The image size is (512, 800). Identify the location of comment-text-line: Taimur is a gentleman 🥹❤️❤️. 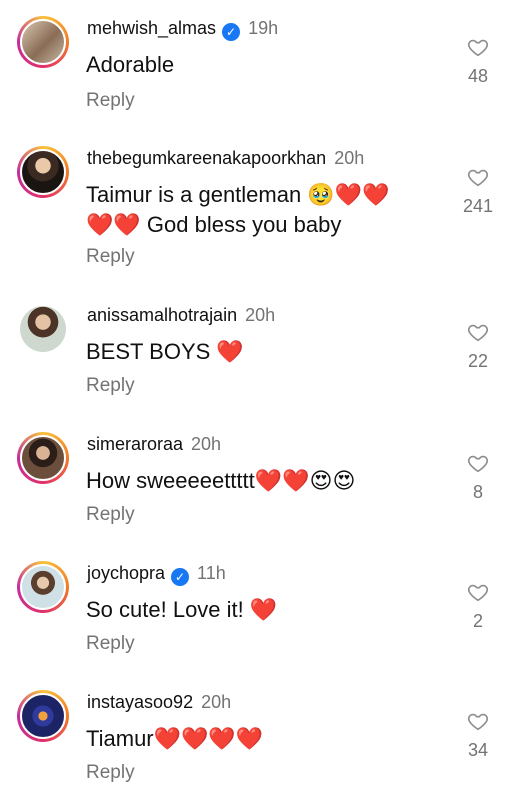
(238, 194).